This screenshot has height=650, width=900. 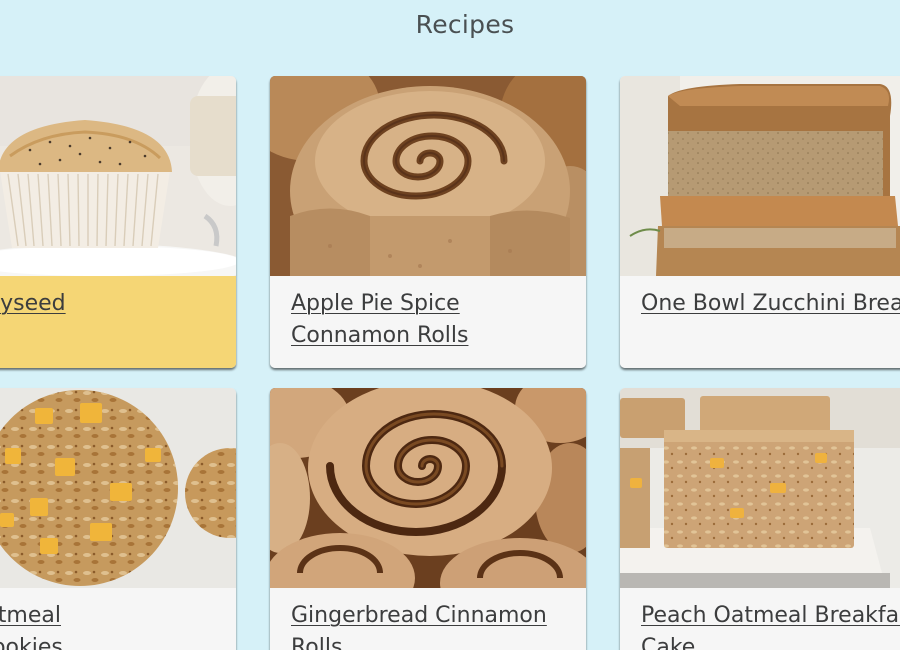 I want to click on recipe-title-link: Gingerbread Cinnamon Rolls, so click(x=431, y=625).